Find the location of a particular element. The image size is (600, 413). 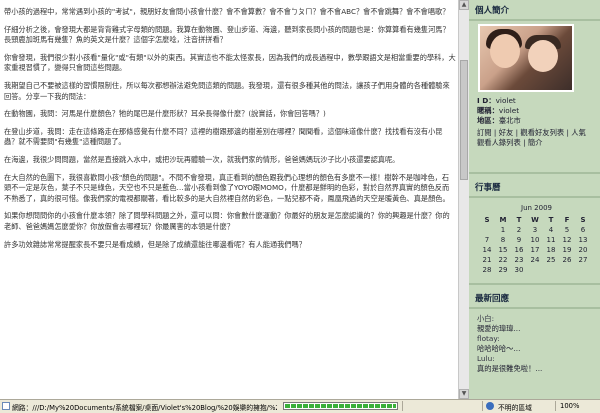

calendar-day-header: F is located at coordinates (567, 220).